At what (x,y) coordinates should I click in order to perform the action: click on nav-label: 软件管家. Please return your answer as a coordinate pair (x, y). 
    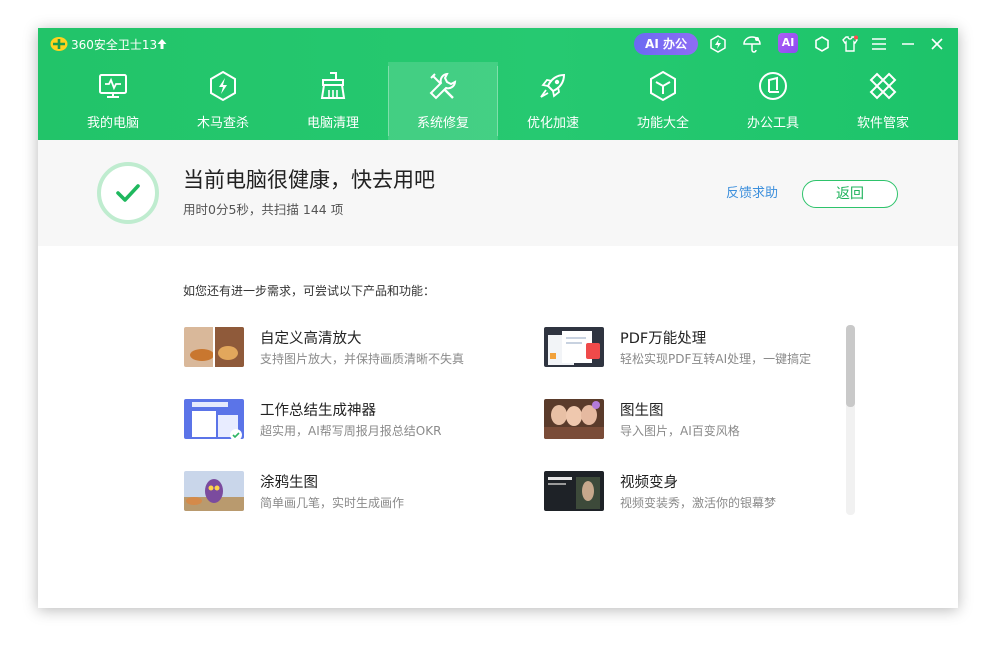
    Looking at the image, I should click on (882, 123).